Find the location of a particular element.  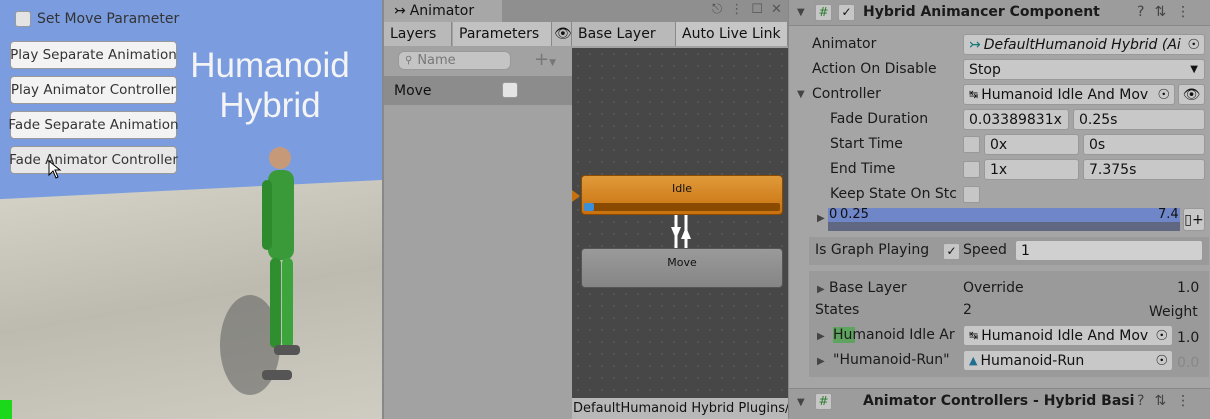

state-idle-label: Idle is located at coordinates (682, 188).